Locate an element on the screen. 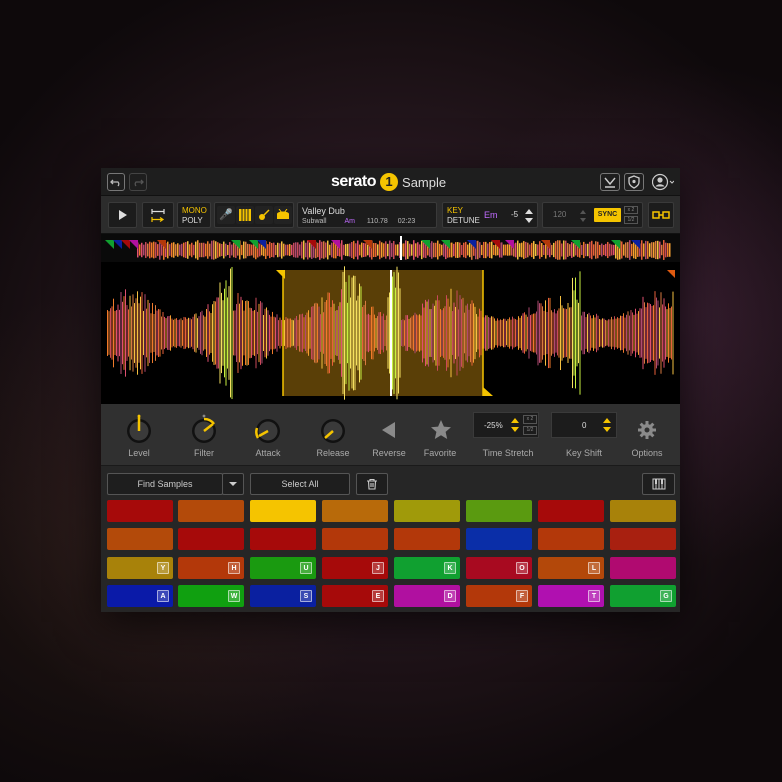 The image size is (782, 782). link-button is located at coordinates (661, 215).